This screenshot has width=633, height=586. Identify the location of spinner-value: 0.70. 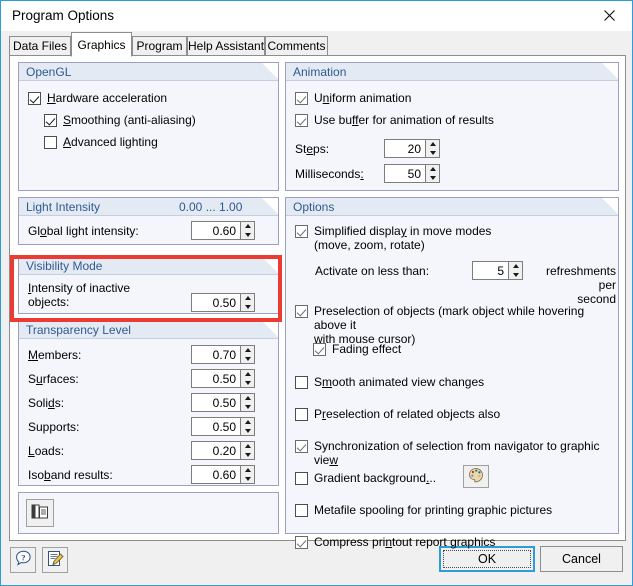
(215, 354).